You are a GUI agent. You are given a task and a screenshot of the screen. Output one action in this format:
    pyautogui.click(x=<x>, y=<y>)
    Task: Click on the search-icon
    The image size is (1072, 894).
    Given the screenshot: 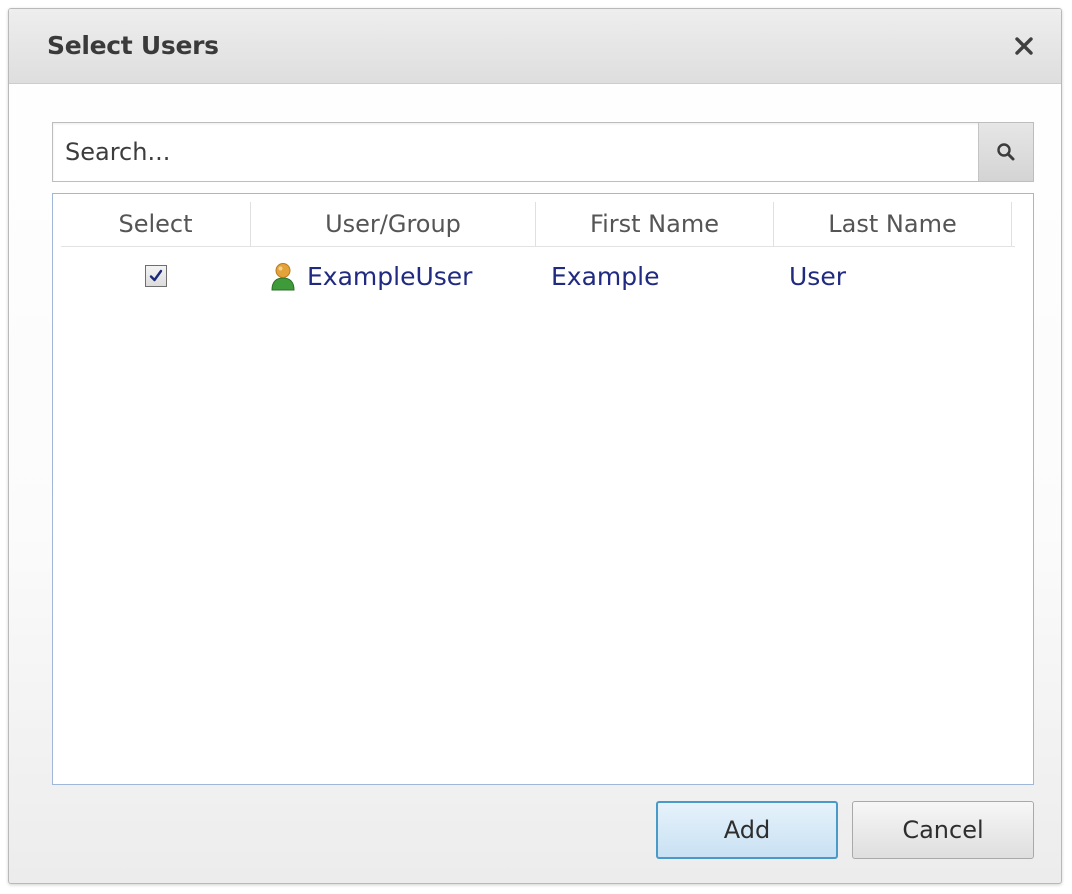 What is the action you would take?
    pyautogui.click(x=1006, y=152)
    